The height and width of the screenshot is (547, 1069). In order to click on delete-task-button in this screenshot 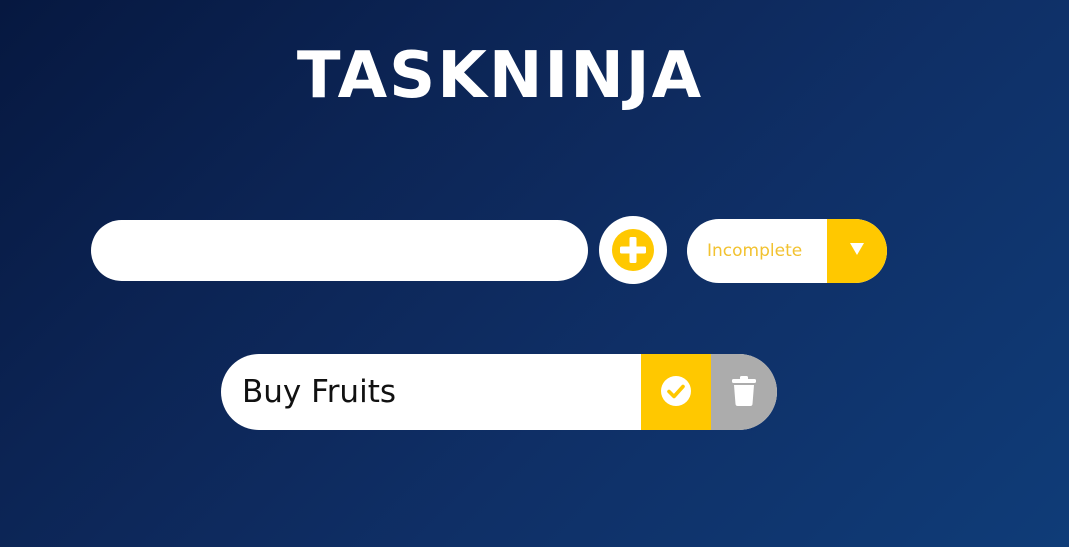, I will do `click(744, 392)`.